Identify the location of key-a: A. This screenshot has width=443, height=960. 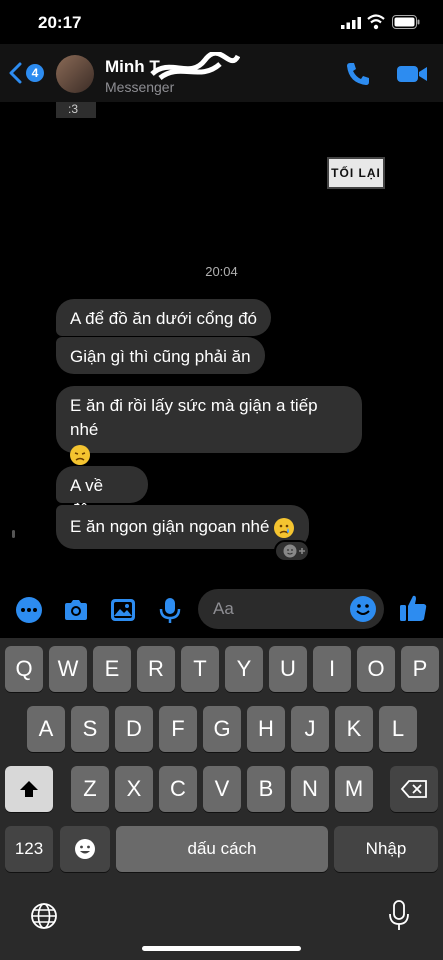
(46, 729).